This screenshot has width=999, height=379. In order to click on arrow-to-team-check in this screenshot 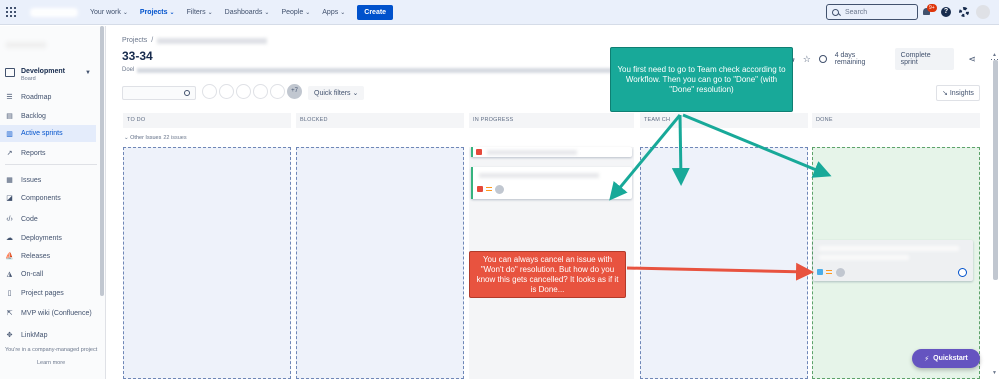, I will do `click(680, 150)`.